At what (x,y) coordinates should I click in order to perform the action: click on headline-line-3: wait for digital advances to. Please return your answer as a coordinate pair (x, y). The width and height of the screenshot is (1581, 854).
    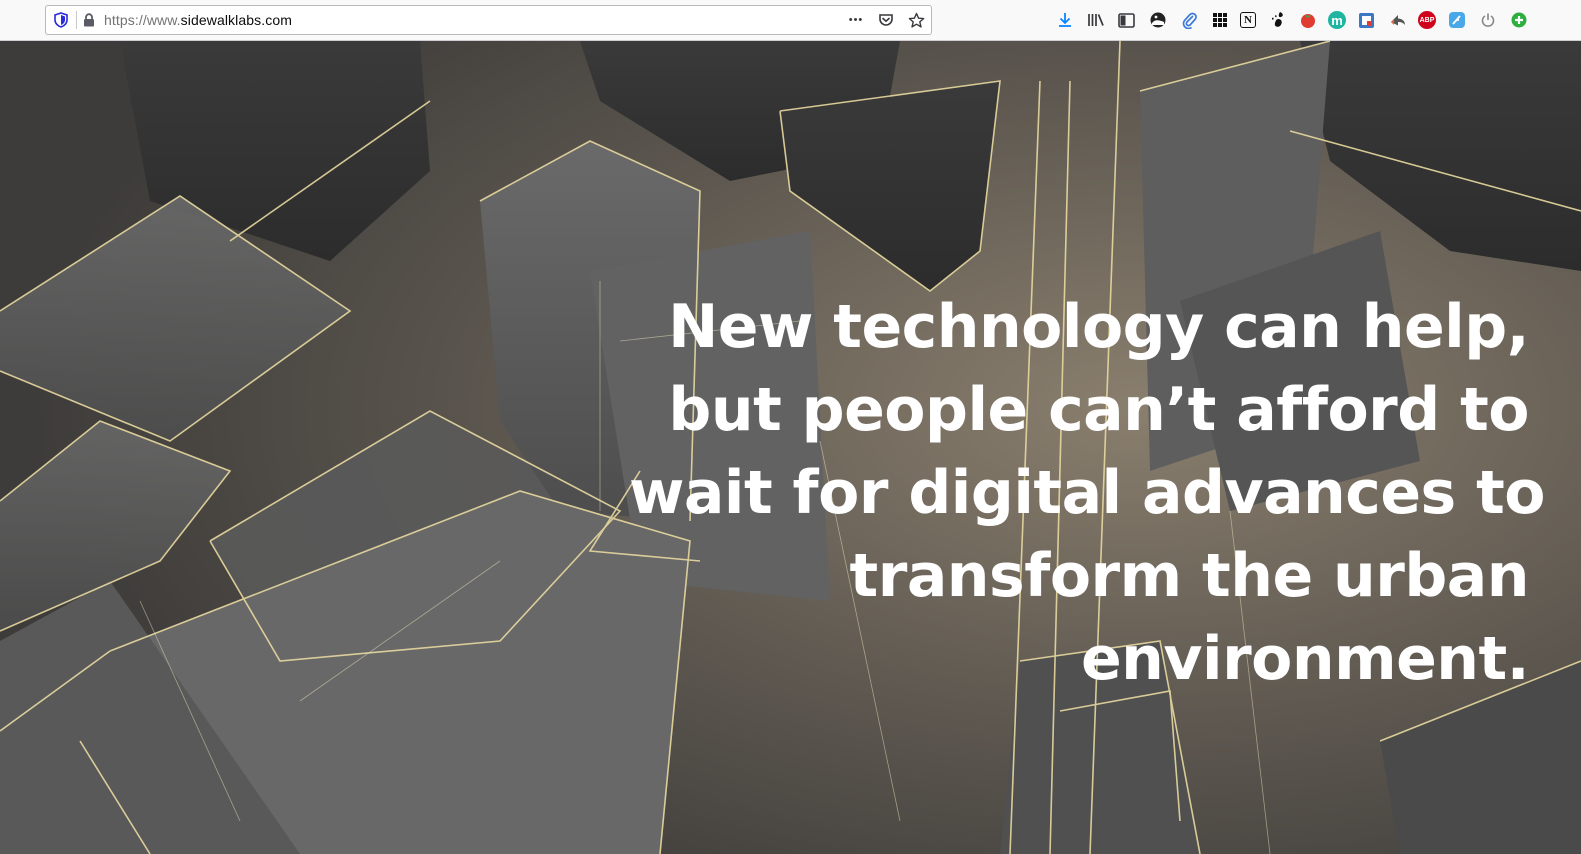
    Looking at the image, I should click on (1087, 493).